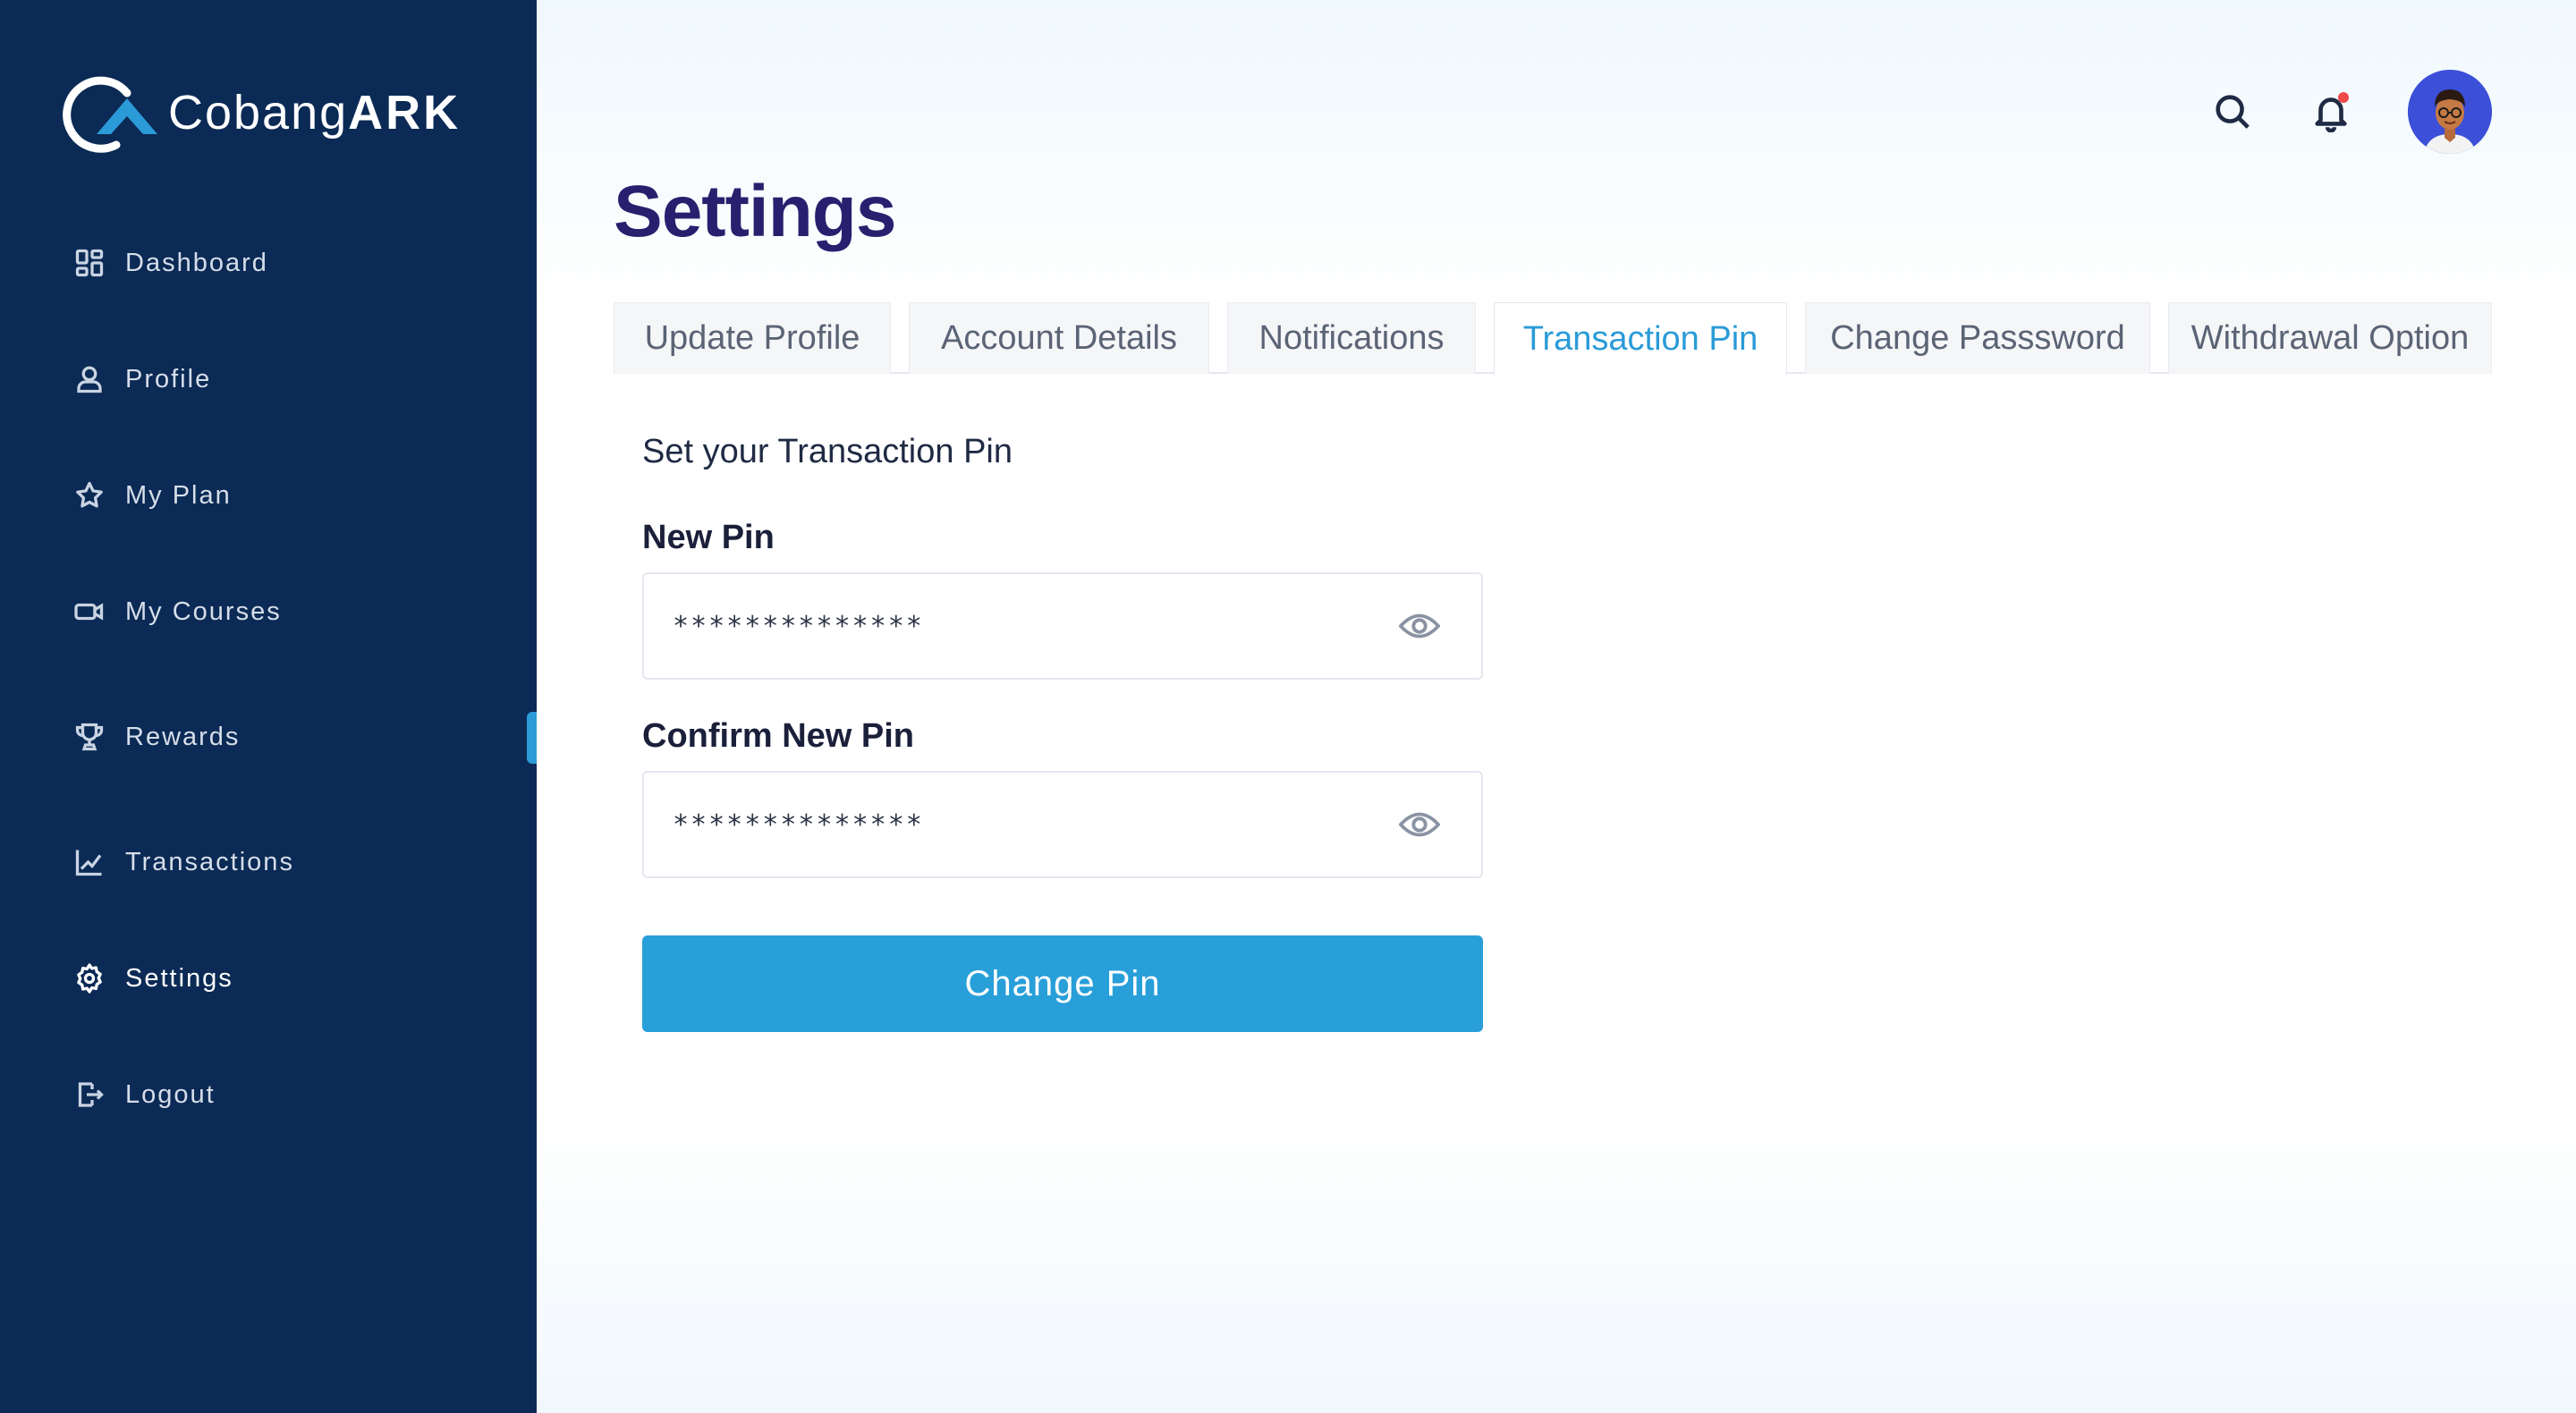 This screenshot has height=1413, width=2576. Describe the element at coordinates (89, 862) in the screenshot. I see `line-chart-icon` at that location.